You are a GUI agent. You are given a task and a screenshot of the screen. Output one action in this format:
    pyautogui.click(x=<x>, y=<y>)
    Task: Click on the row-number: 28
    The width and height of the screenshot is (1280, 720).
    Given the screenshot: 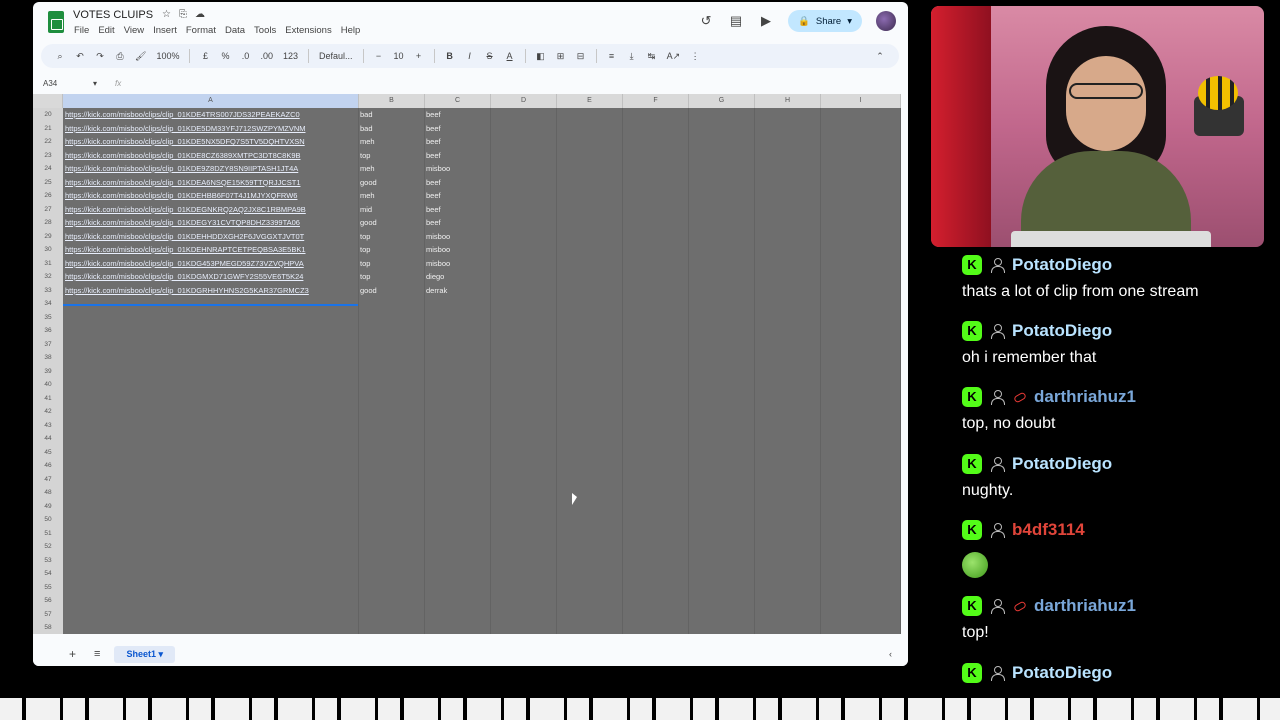 What is the action you would take?
    pyautogui.click(x=48, y=222)
    